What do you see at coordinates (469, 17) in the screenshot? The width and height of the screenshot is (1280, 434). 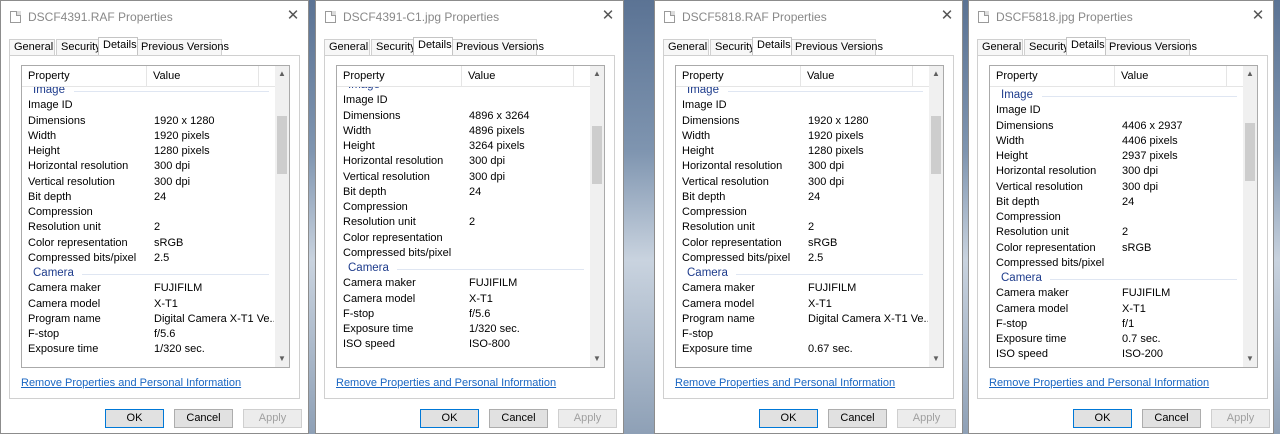 I see `title-bar: DSCF4391-C1.jpg Properties ✕` at bounding box center [469, 17].